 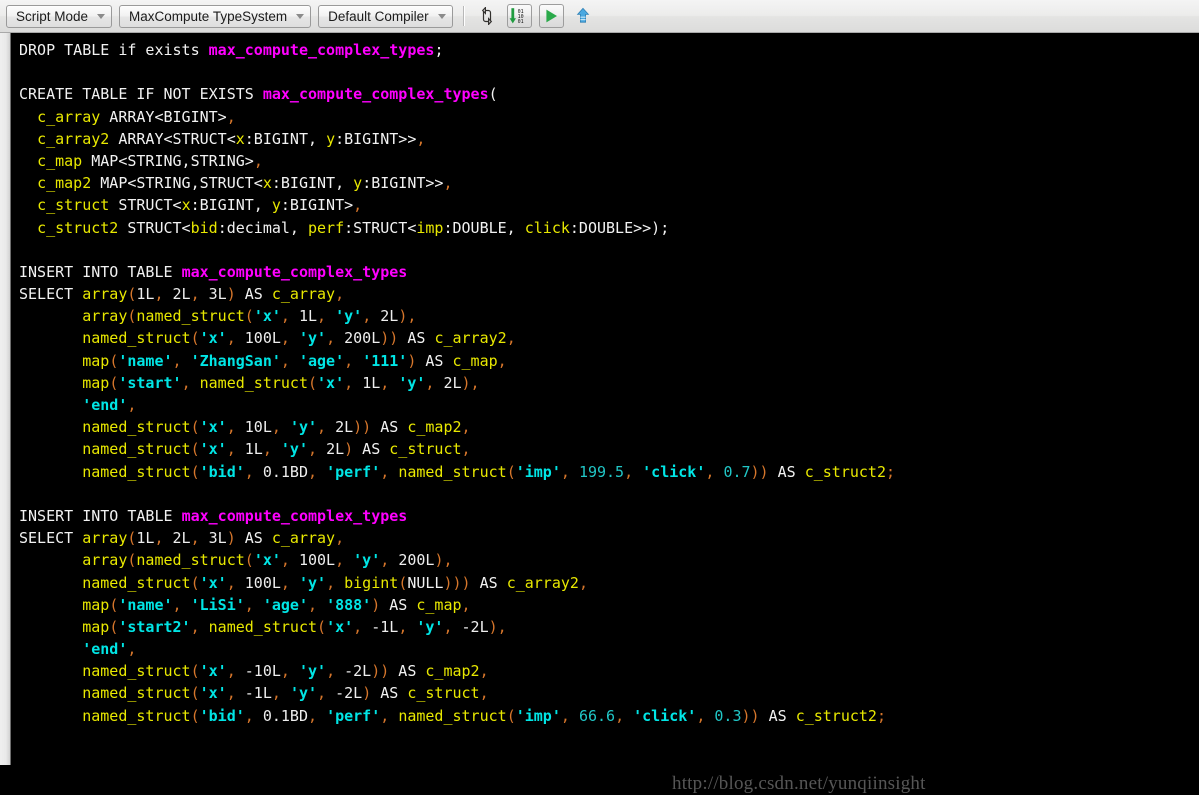 What do you see at coordinates (475, 360) in the screenshot?
I see `code-token: c_map` at bounding box center [475, 360].